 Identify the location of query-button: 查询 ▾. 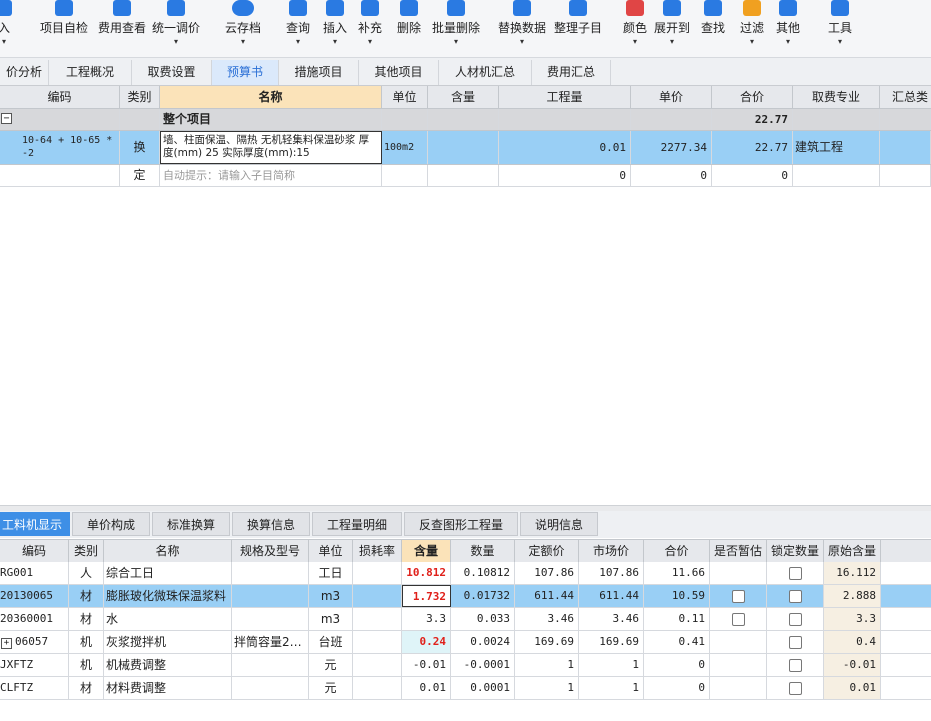
(298, 28).